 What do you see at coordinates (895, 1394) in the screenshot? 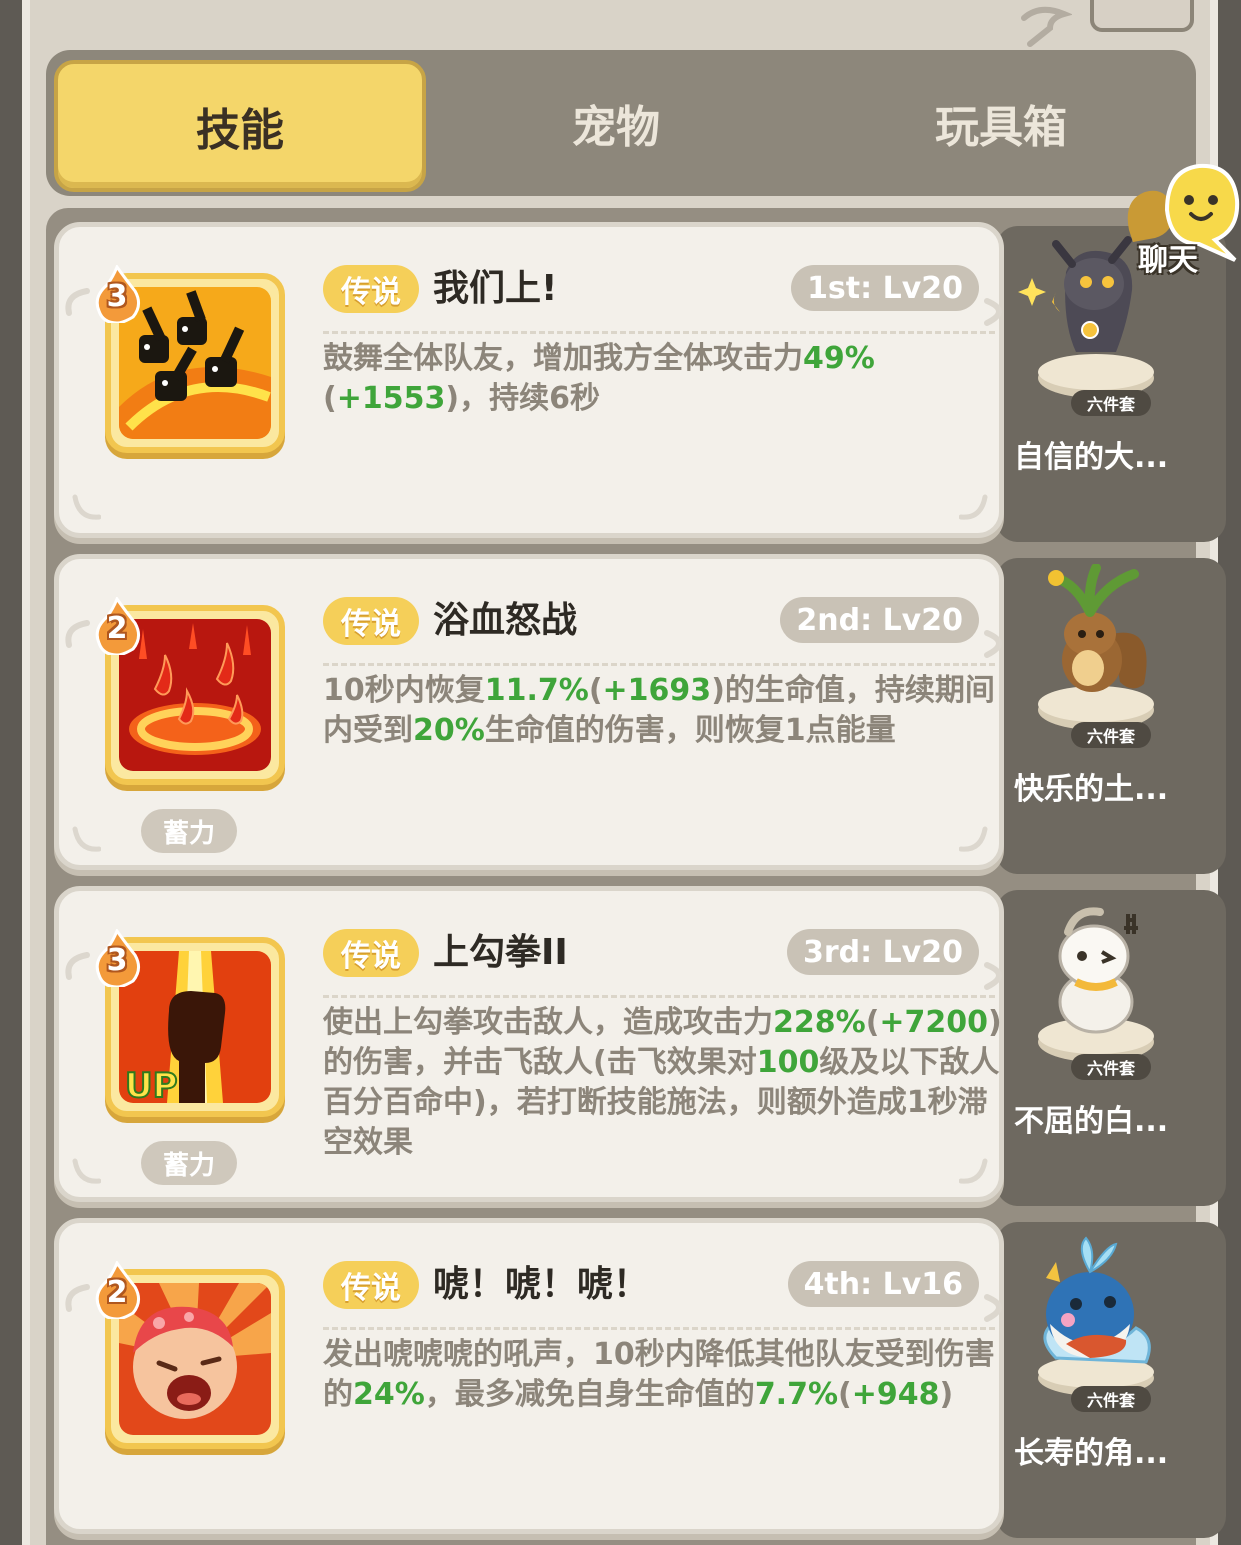
I see `highlight-value: +948` at bounding box center [895, 1394].